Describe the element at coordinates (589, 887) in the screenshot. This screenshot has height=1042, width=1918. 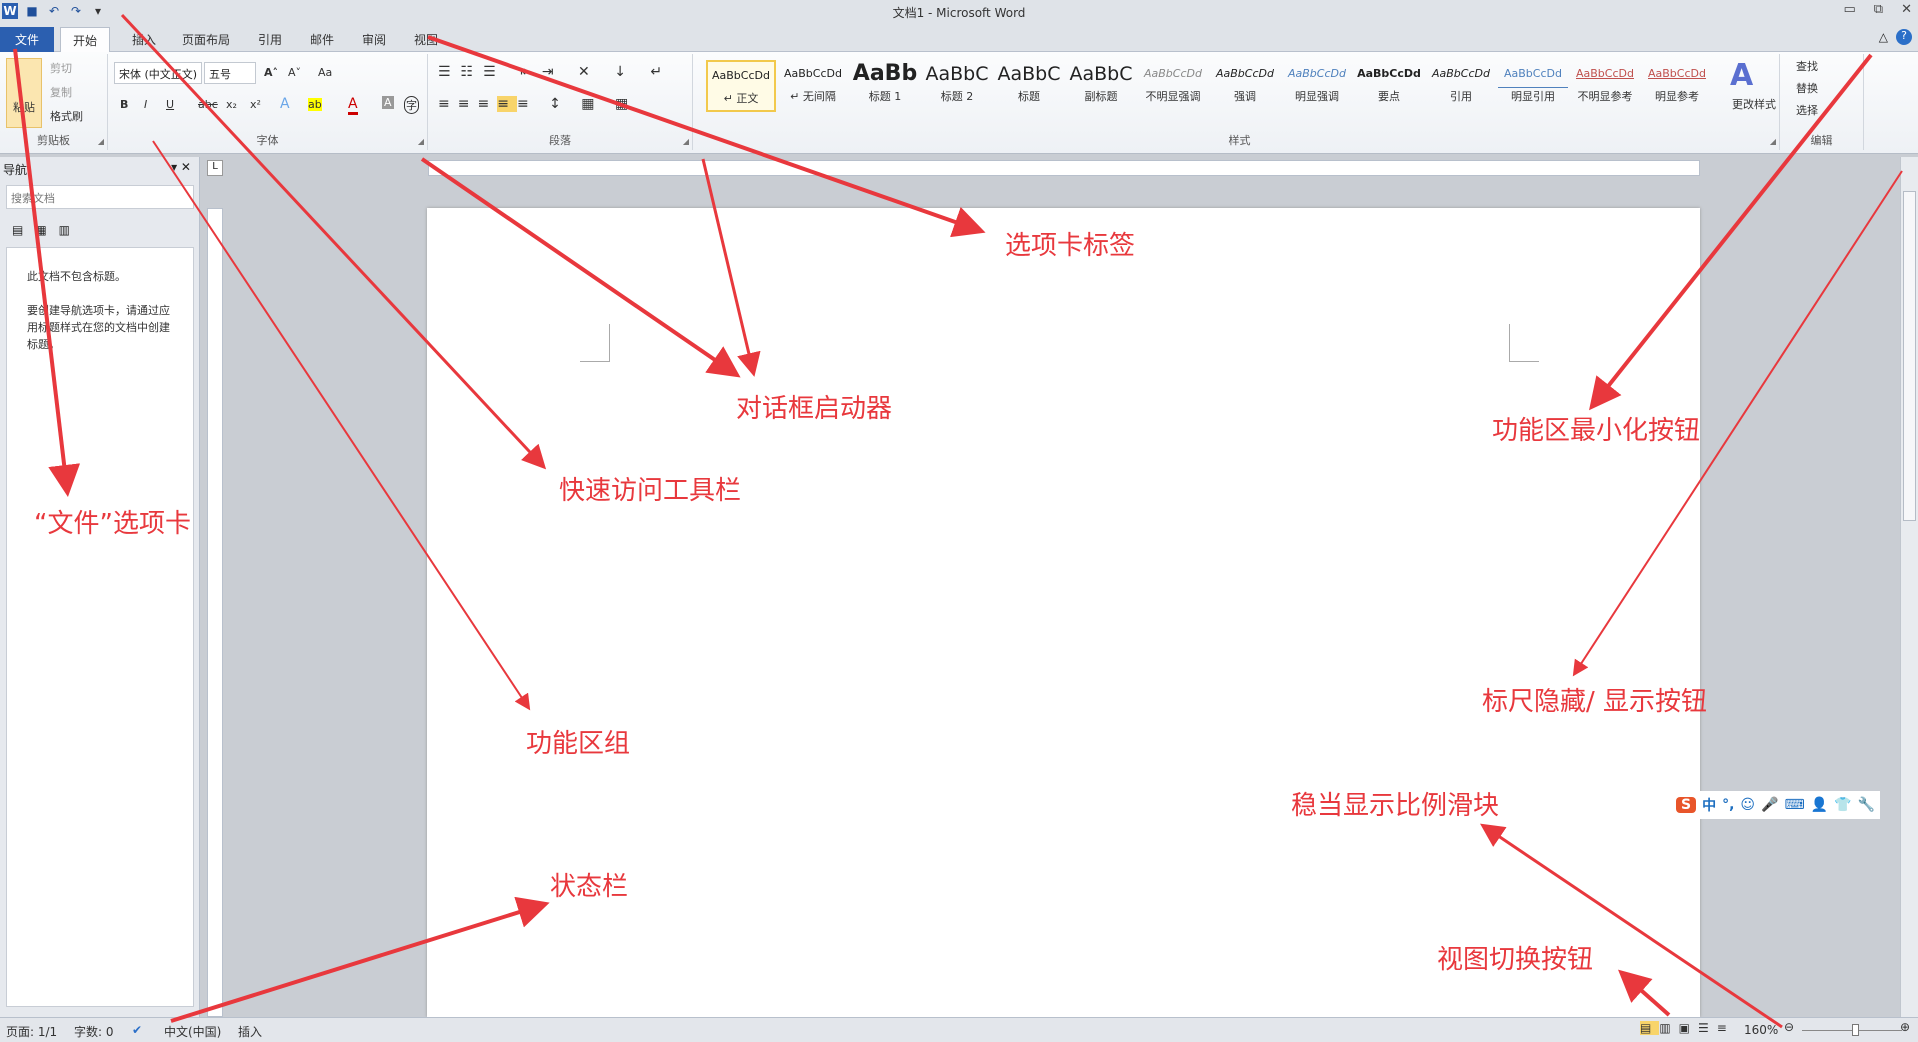
I see `annotation-status-bar: 状态栏` at that location.